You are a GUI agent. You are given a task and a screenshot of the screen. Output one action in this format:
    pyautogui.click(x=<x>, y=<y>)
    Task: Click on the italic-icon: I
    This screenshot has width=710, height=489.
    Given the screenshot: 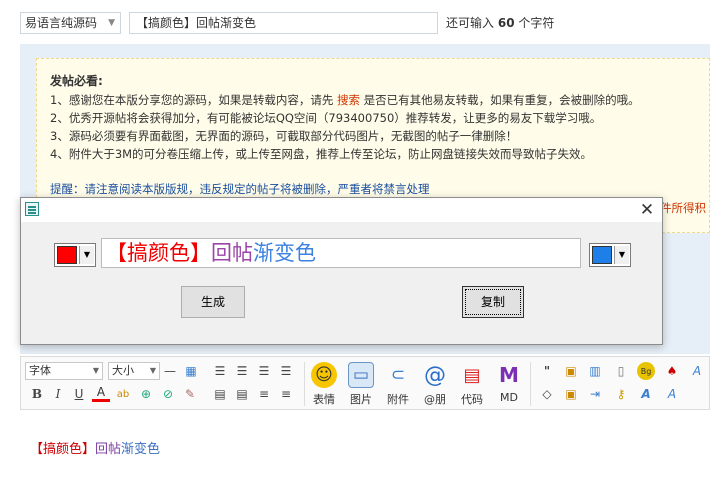 What is the action you would take?
    pyautogui.click(x=58, y=394)
    